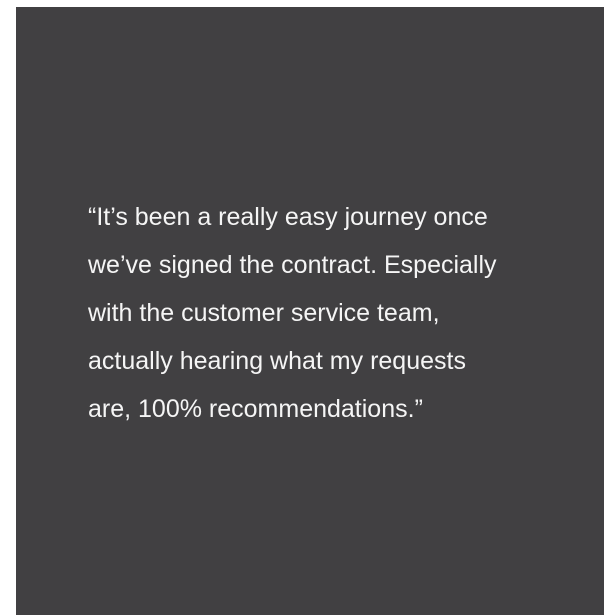 Image resolution: width=604 pixels, height=615 pixels. What do you see at coordinates (288, 217) in the screenshot?
I see `testimonial-quote-line: “It’s been a really easy journey once` at bounding box center [288, 217].